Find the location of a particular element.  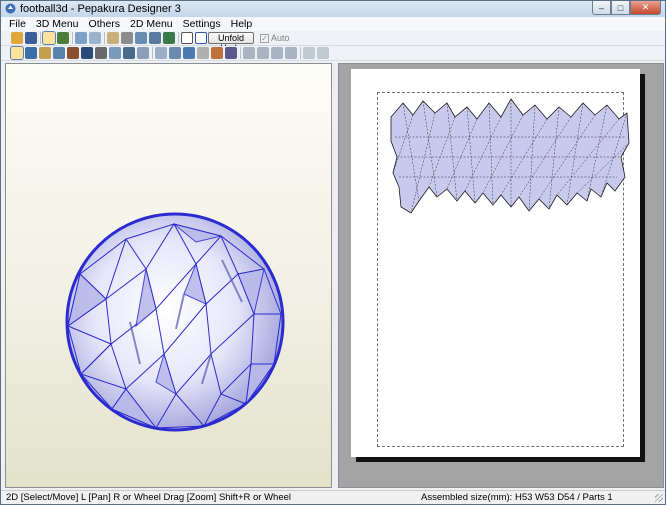

grid-icon is located at coordinates (161, 53).